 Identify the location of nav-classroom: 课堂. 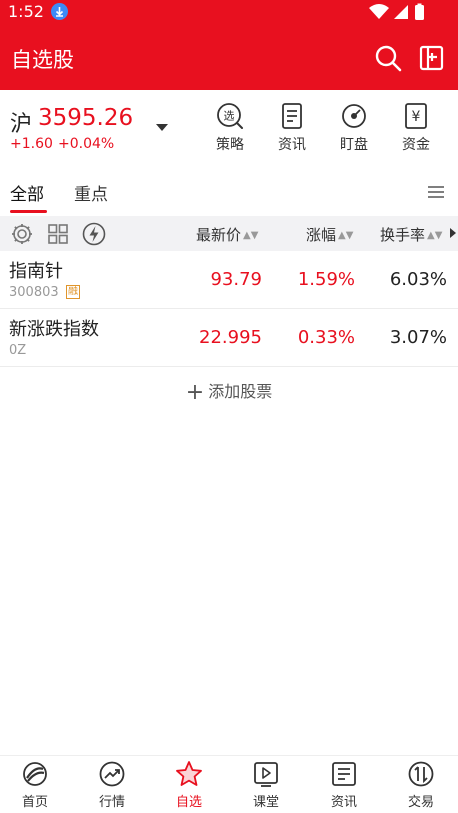
(266, 786).